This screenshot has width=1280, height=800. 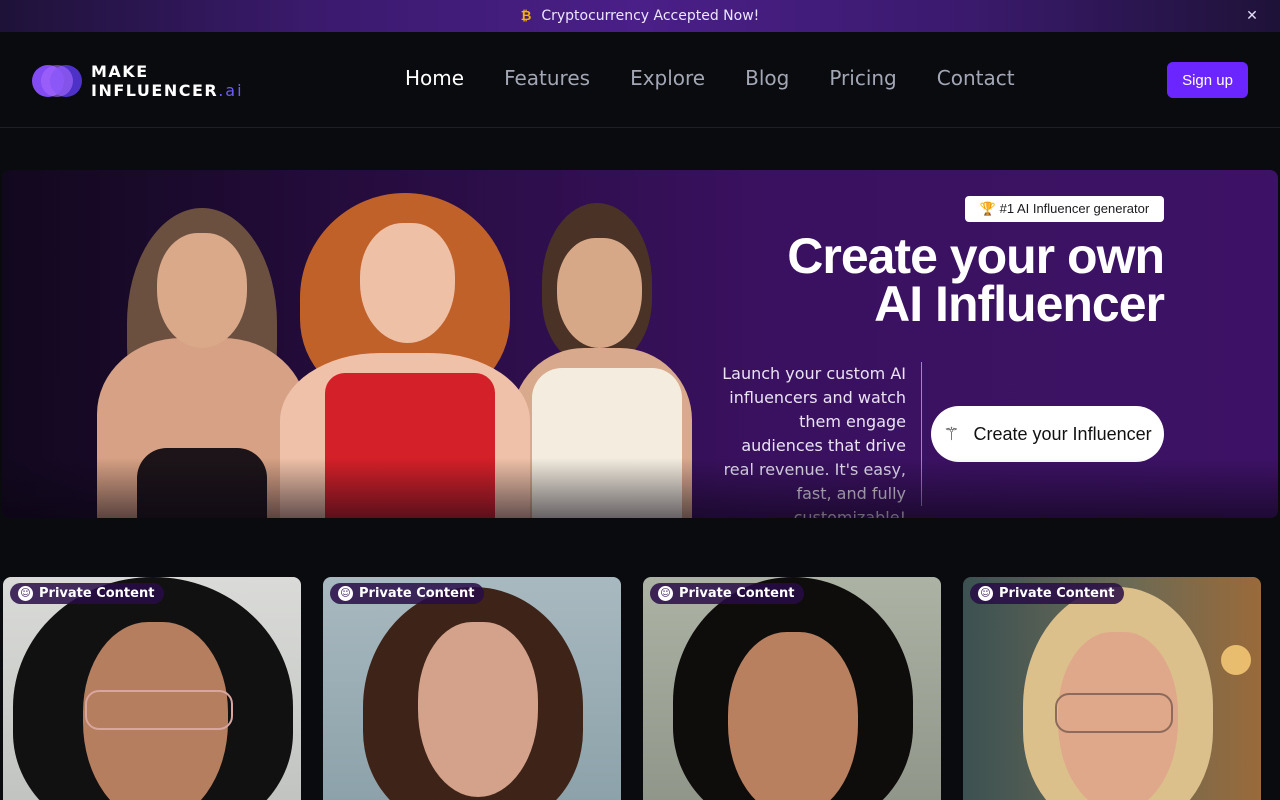 I want to click on nav-item-pricing: Pricing, so click(x=862, y=78).